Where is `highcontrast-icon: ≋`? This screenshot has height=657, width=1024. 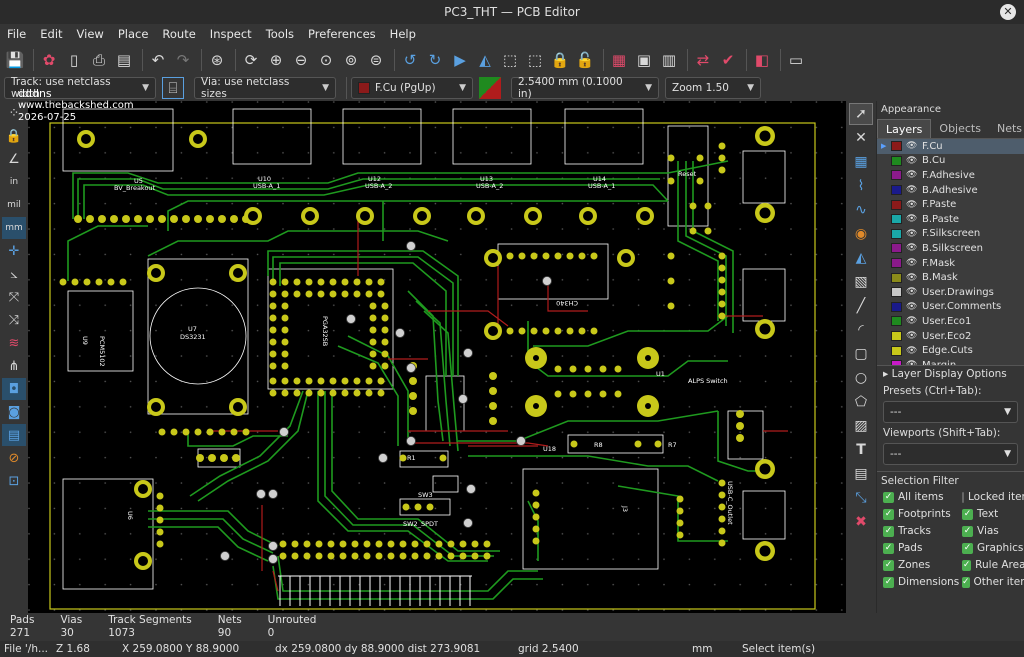 highcontrast-icon: ≋ is located at coordinates (14, 343).